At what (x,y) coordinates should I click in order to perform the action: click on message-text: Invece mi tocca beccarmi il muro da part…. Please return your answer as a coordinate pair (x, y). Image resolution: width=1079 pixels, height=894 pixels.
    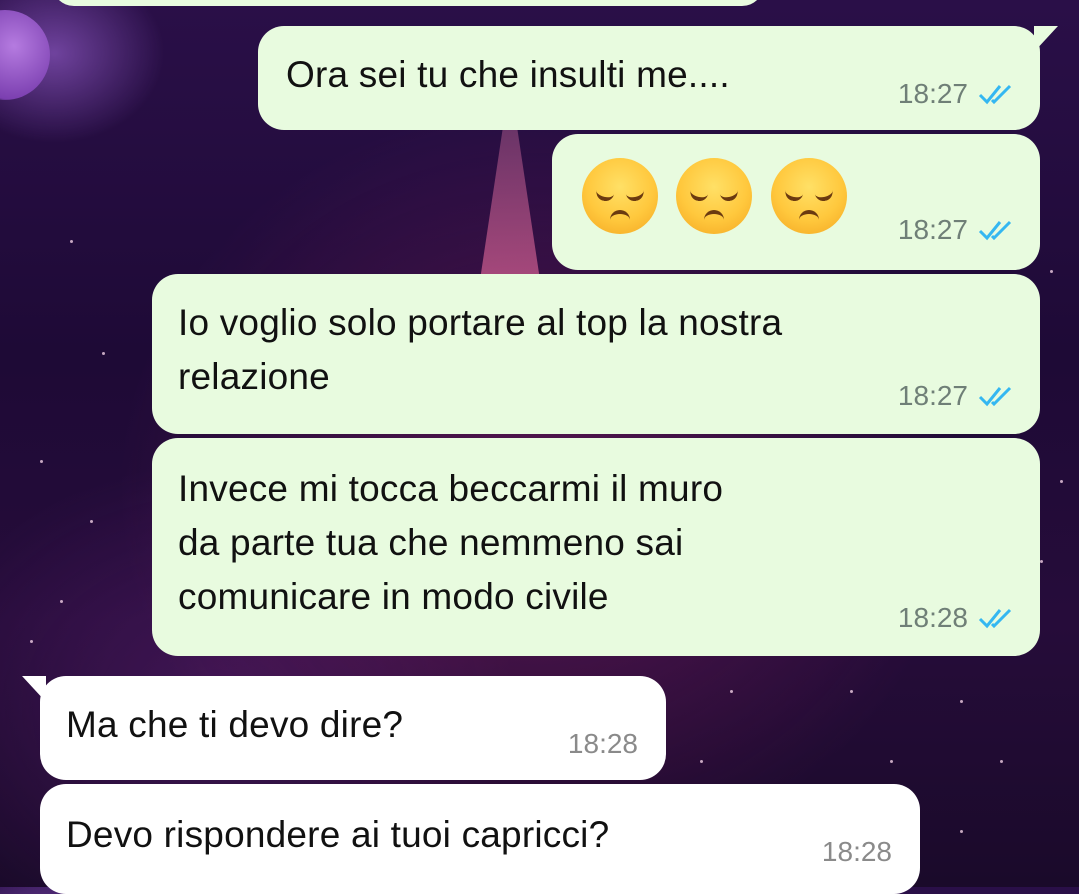
    Looking at the image, I should click on (450, 543).